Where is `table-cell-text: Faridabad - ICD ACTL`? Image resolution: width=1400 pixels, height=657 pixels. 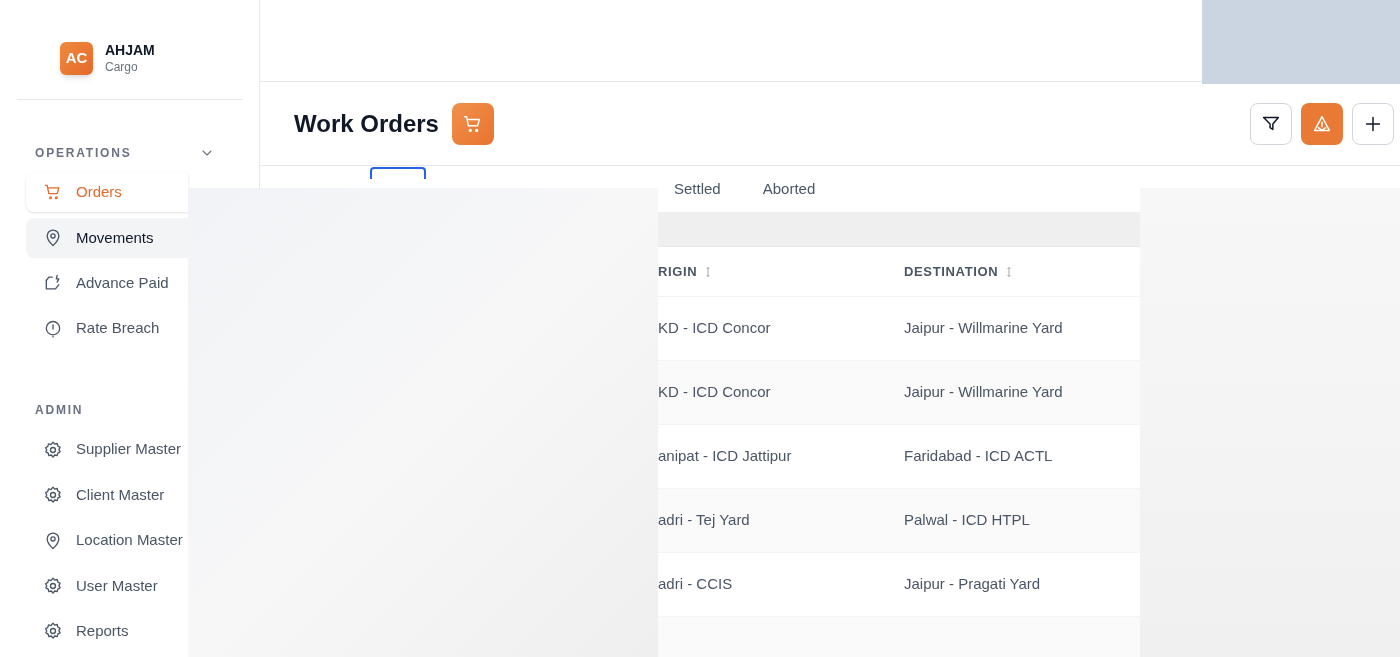
table-cell-text: Faridabad - ICD ACTL is located at coordinates (979, 456).